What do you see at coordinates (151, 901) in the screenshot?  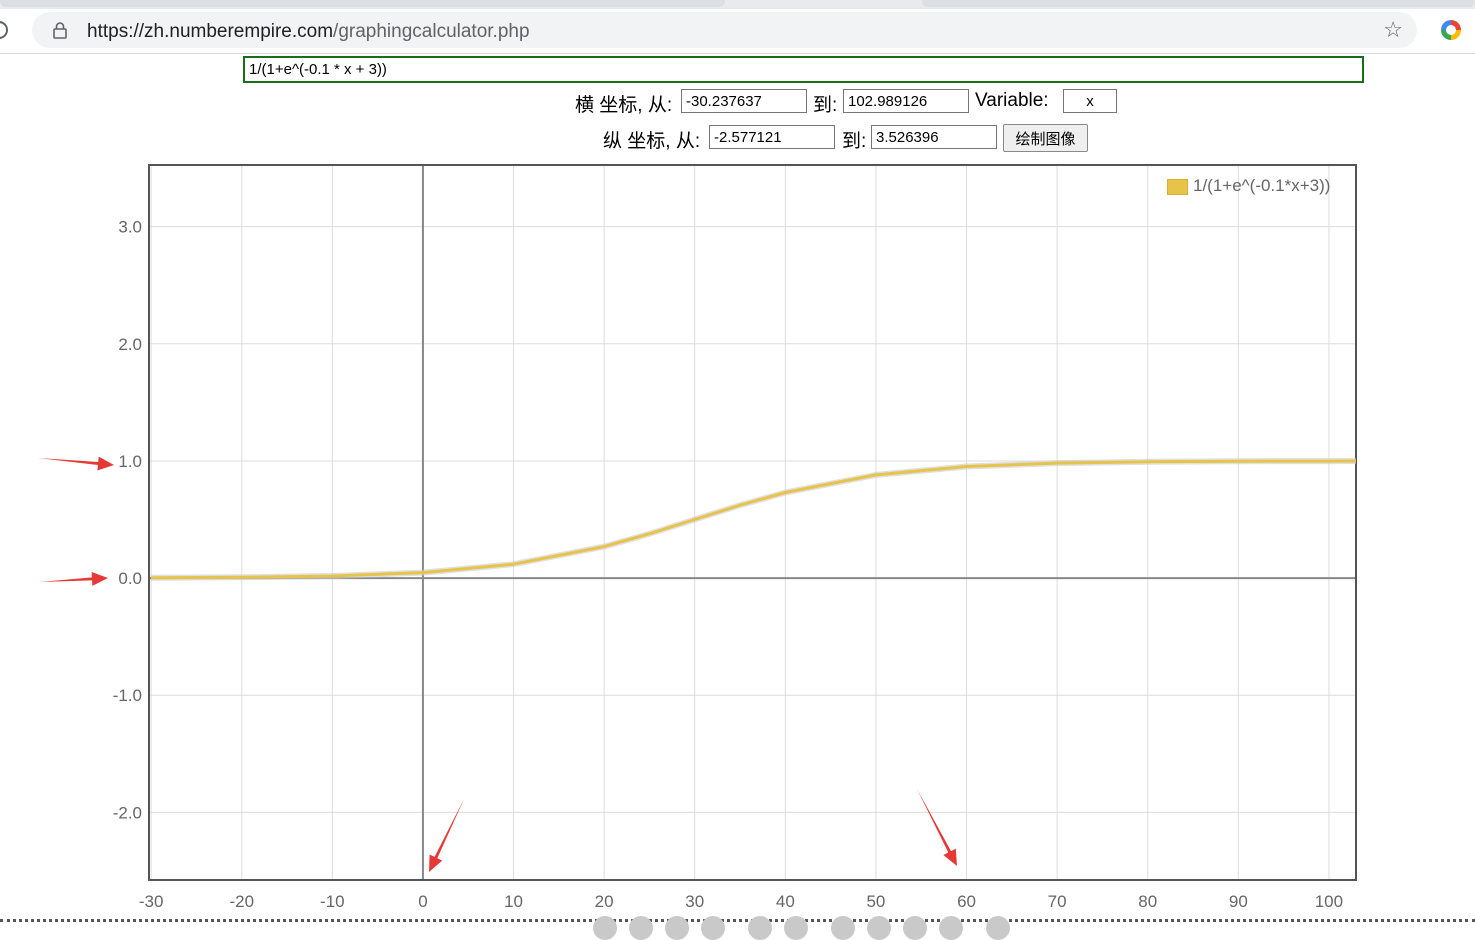 I see `x-tick-label: -30` at bounding box center [151, 901].